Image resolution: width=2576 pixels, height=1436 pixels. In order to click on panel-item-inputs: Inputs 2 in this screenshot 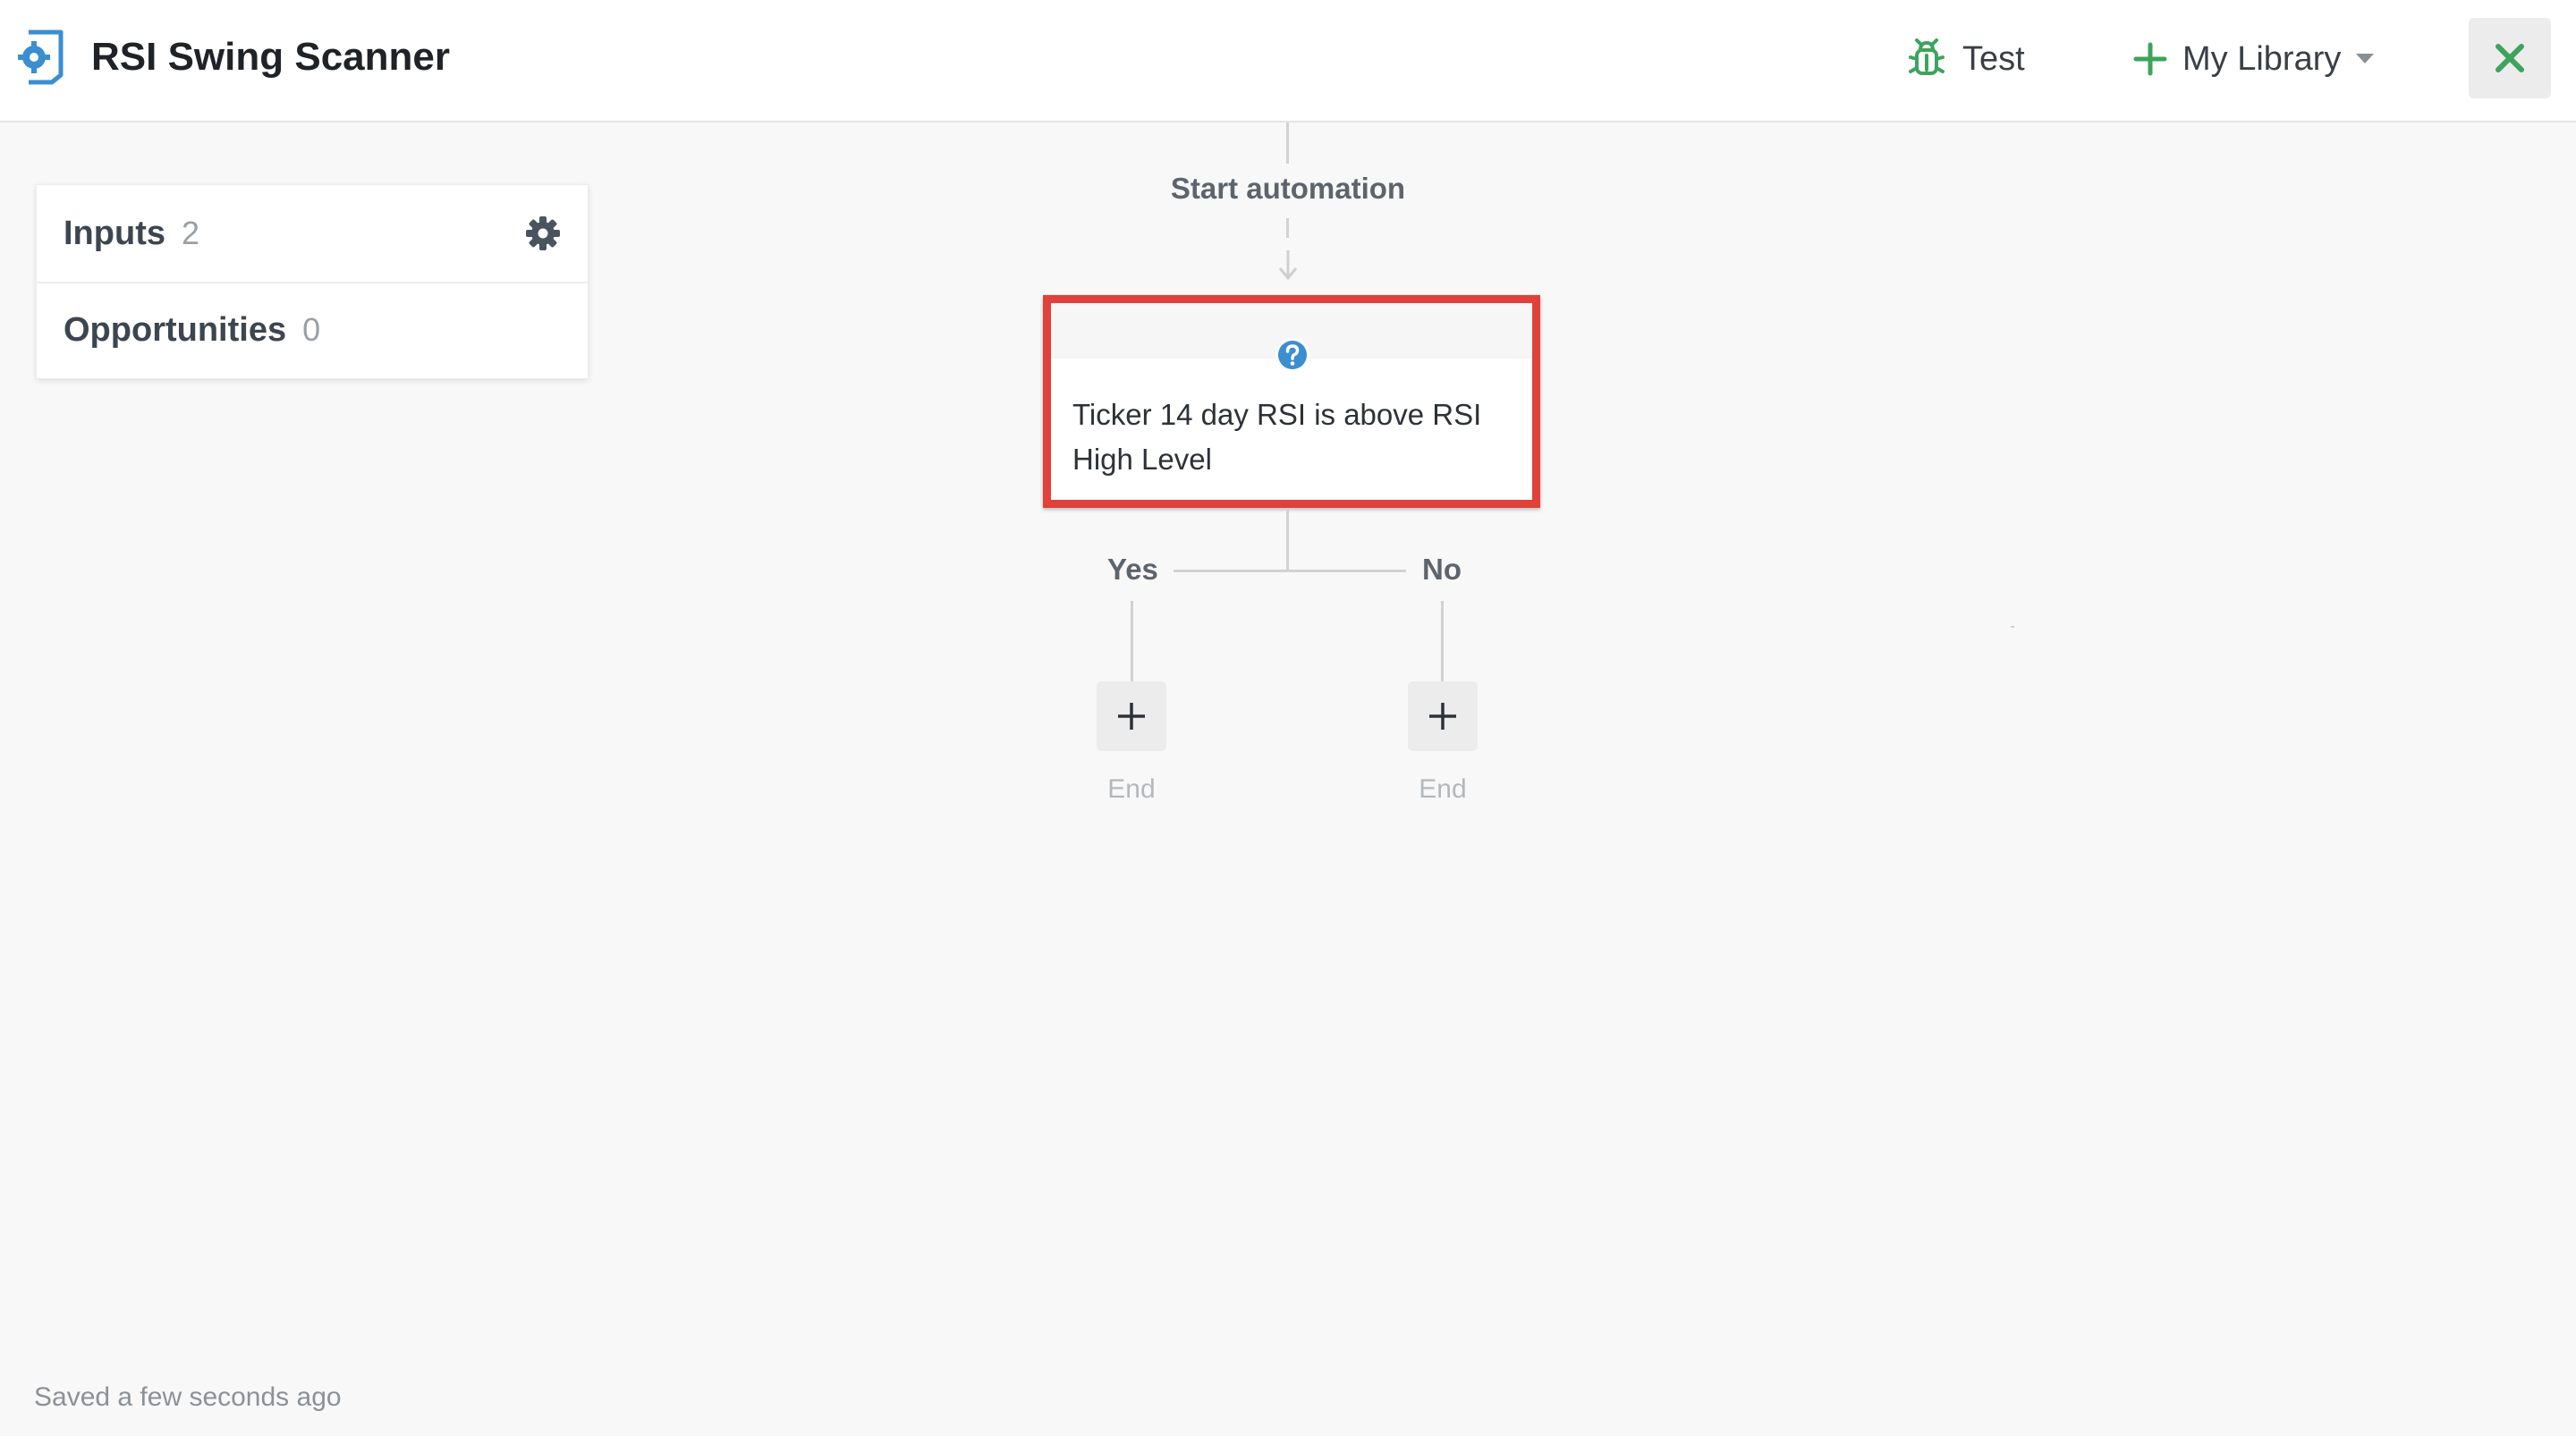, I will do `click(312, 234)`.